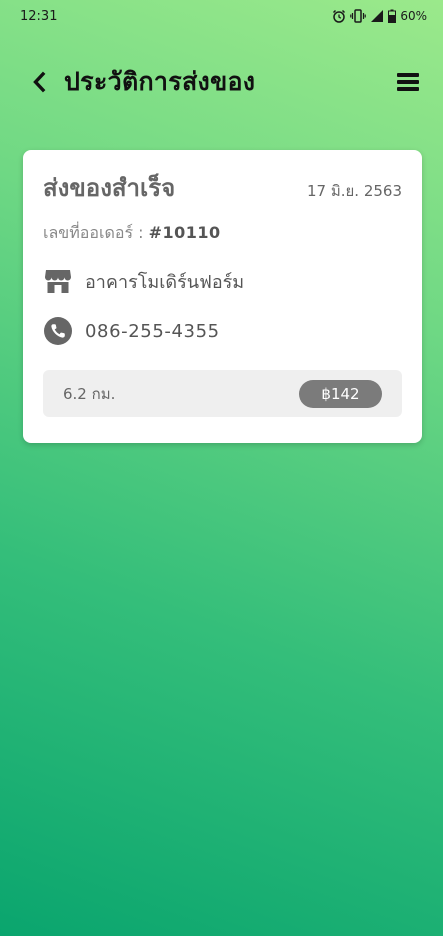 The height and width of the screenshot is (936, 443). I want to click on store-row: อาคารโมเดิร์นฟอร์ม, so click(222, 281).